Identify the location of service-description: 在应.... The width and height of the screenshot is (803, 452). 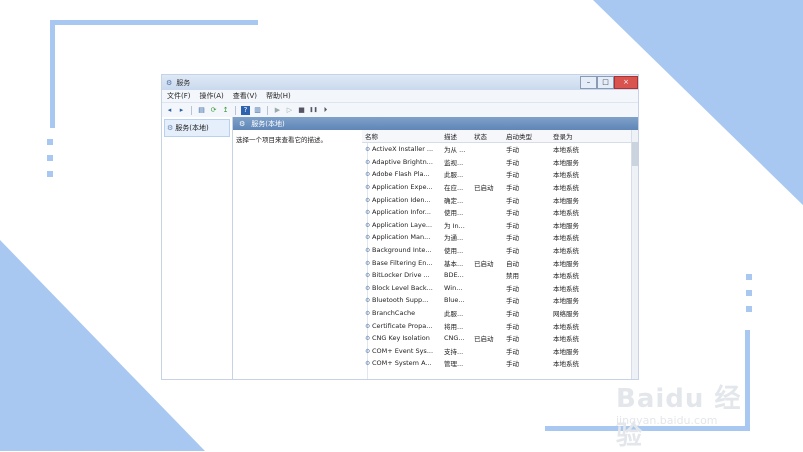
(454, 188).